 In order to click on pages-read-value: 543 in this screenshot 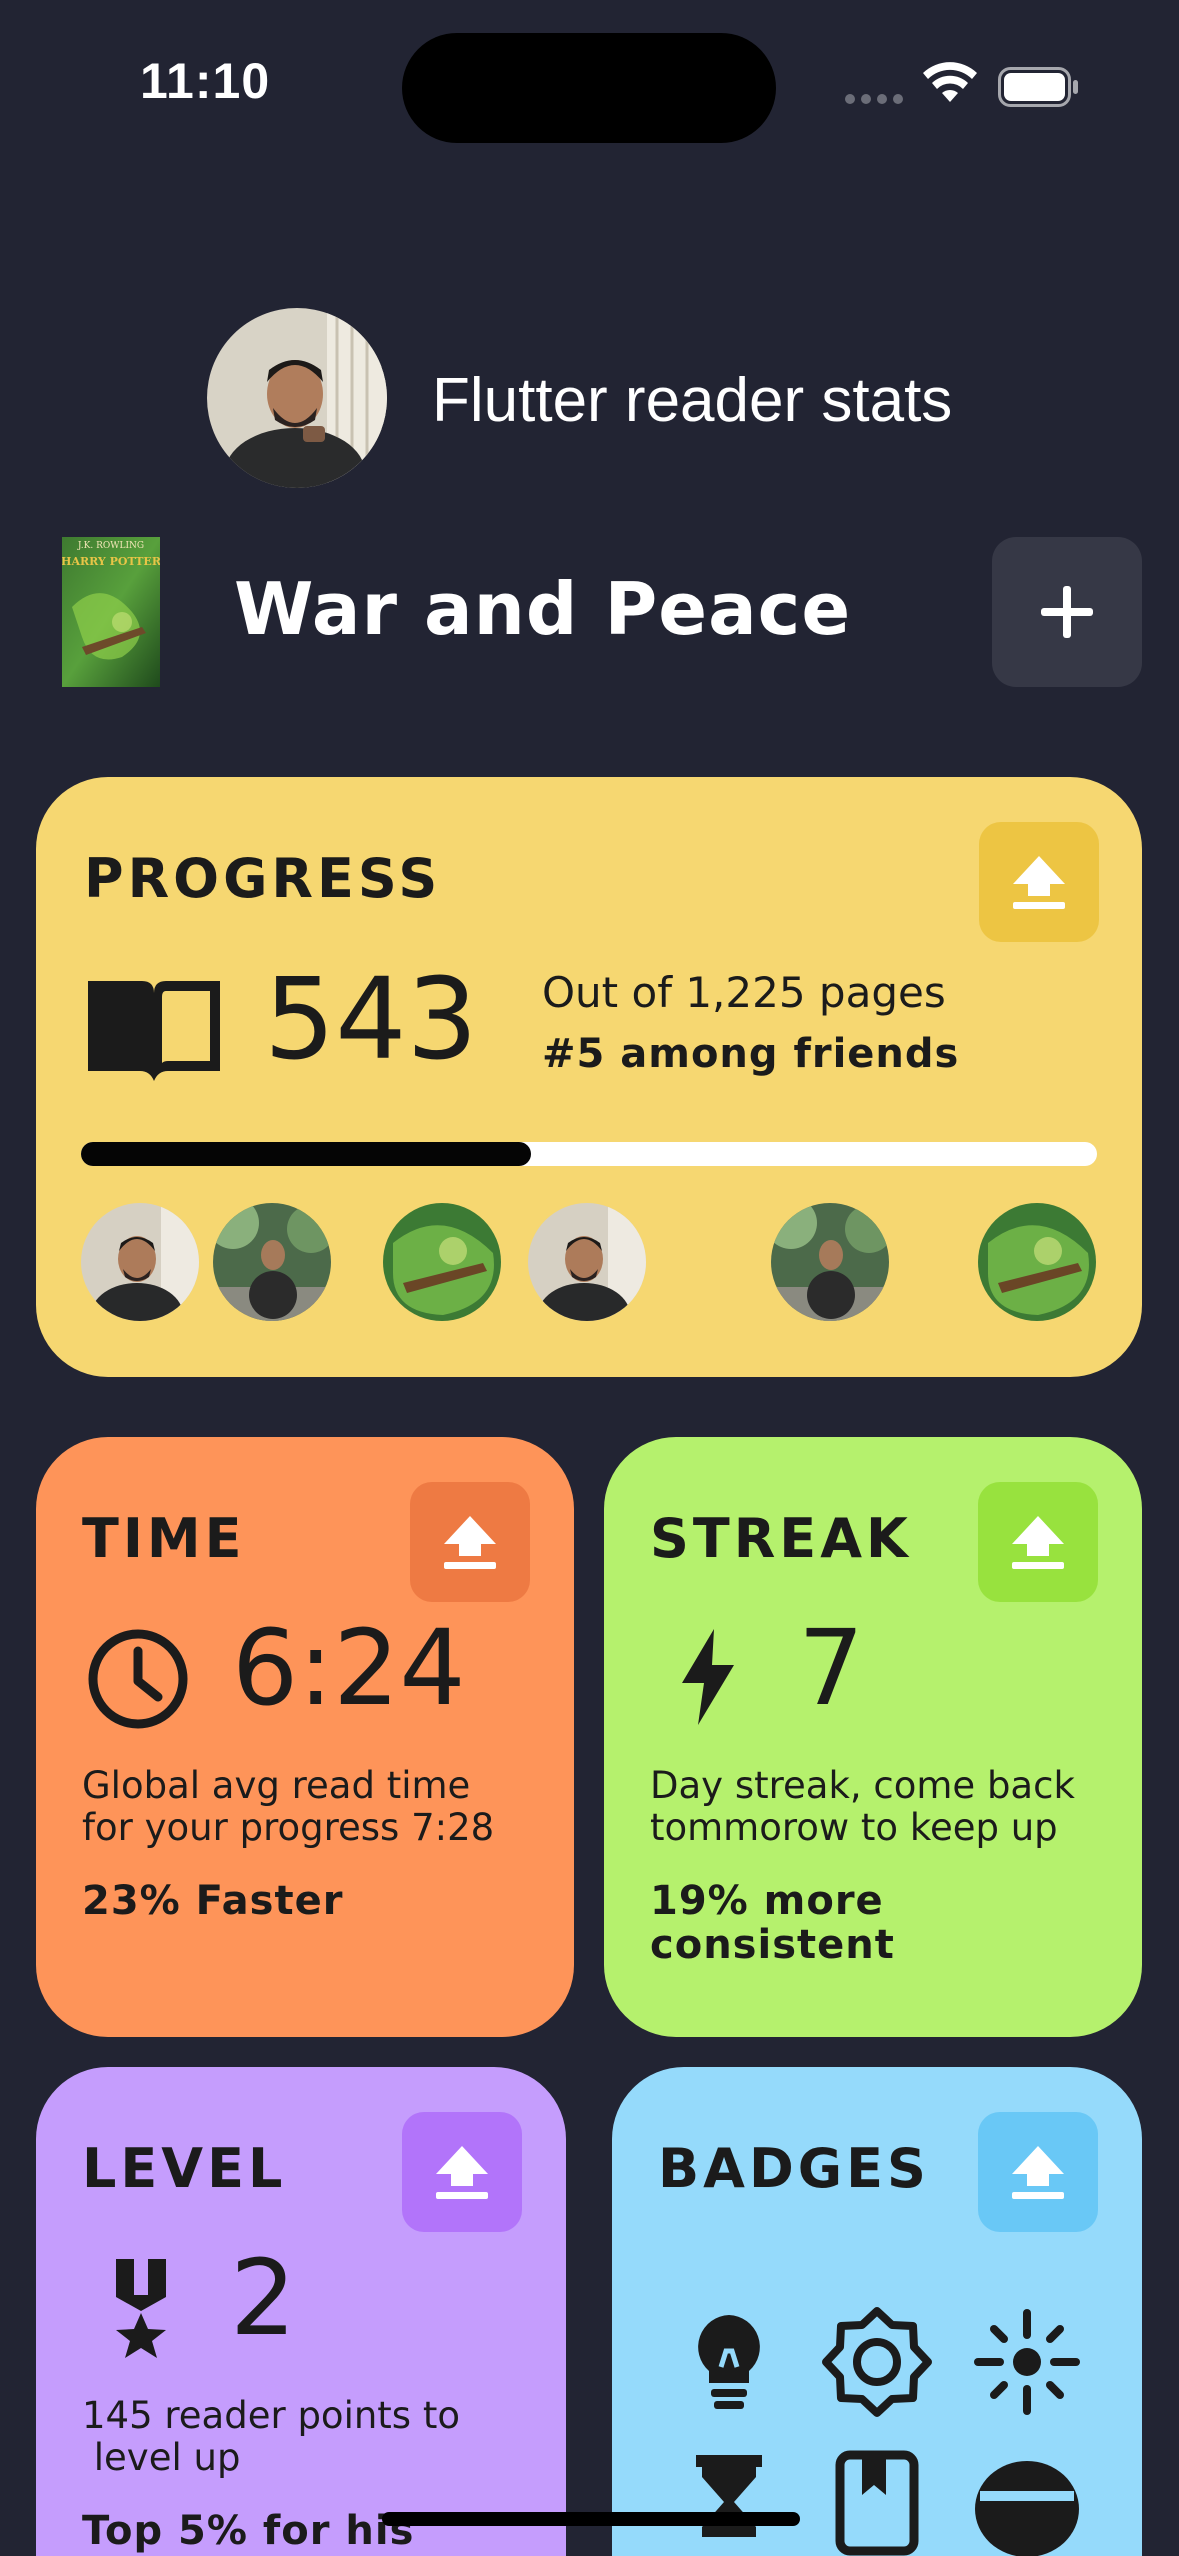, I will do `click(371, 1020)`.